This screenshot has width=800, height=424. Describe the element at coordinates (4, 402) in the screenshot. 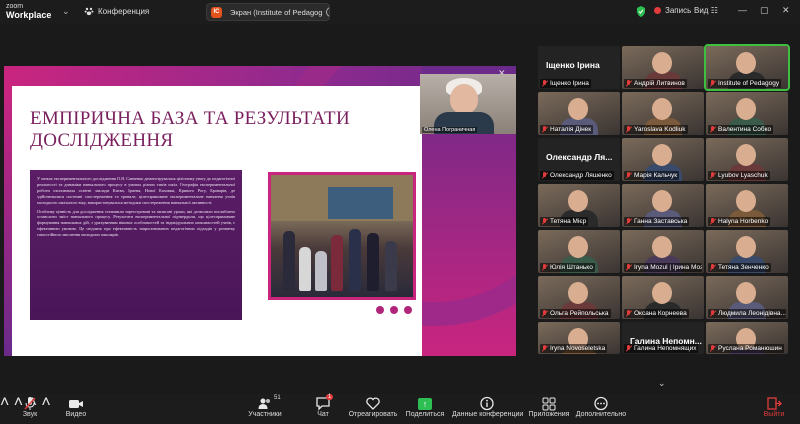

I see `audio-caret-icon: ˄` at that location.